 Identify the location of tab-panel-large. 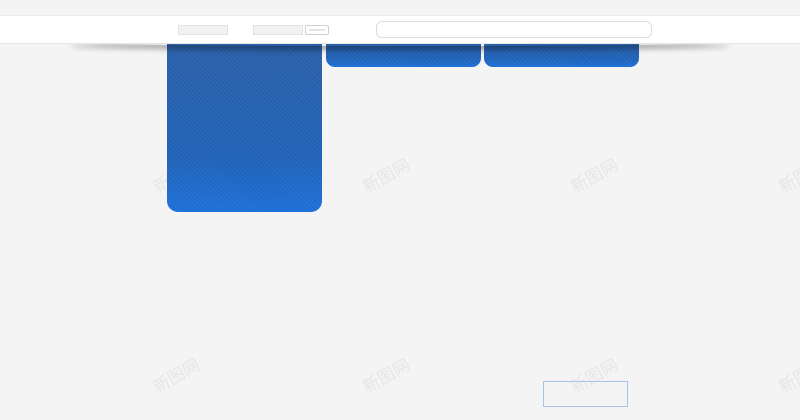
(244, 126).